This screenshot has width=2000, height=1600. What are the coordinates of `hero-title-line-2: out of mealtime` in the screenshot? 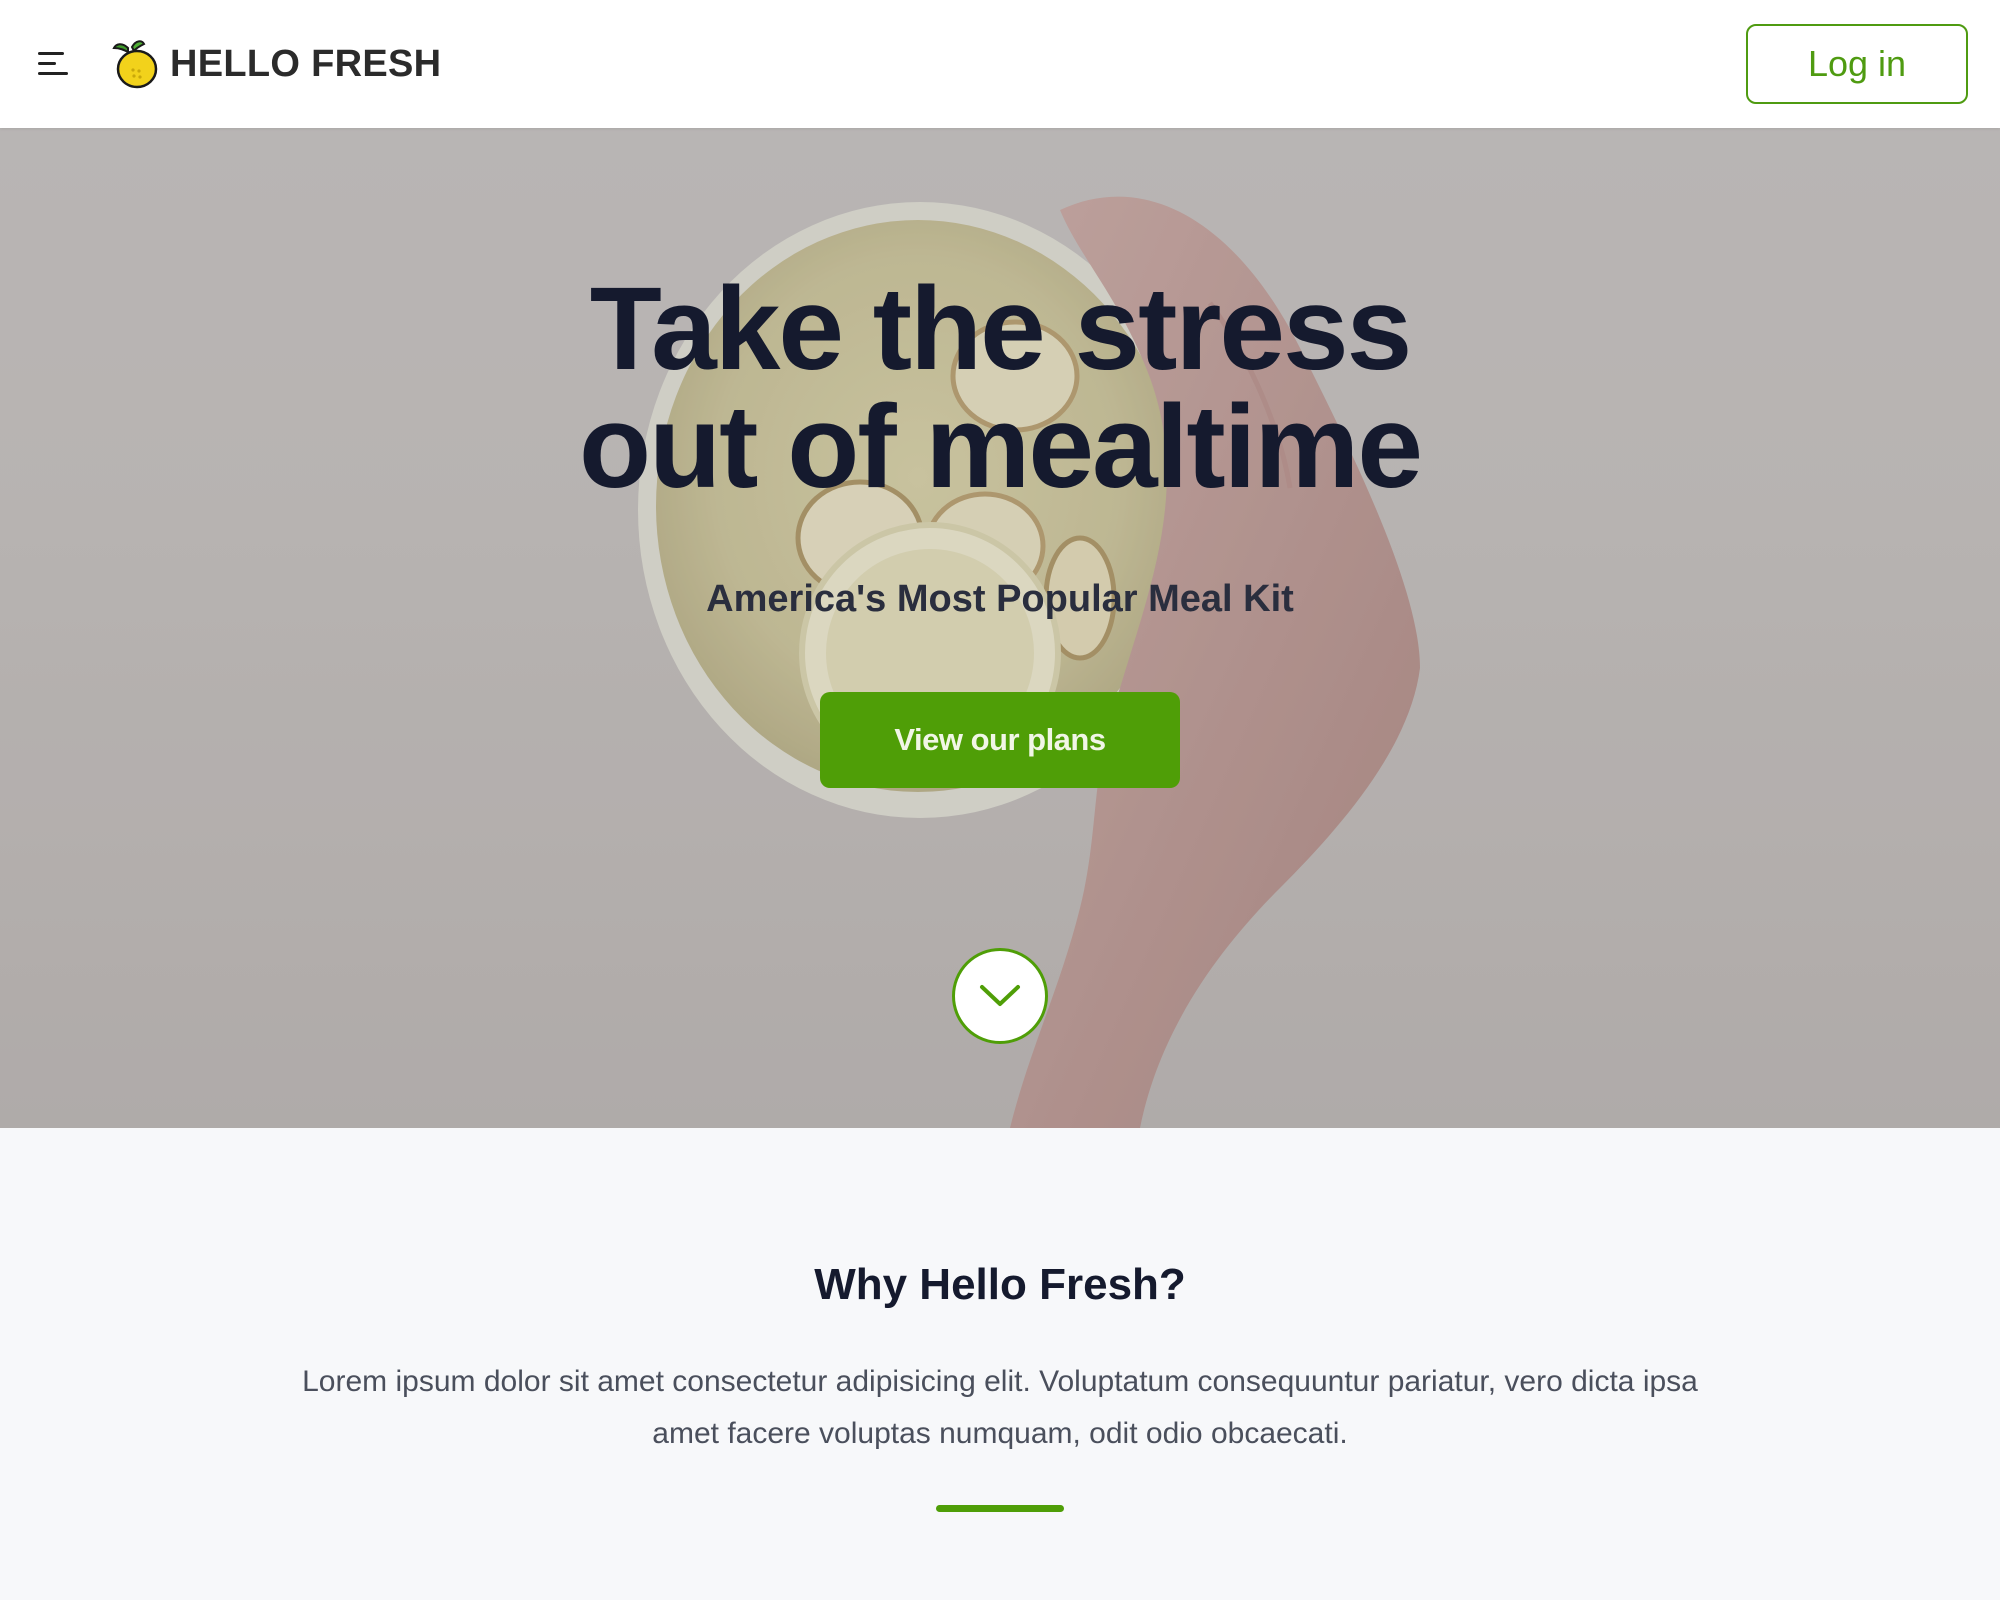 It's located at (1001, 447).